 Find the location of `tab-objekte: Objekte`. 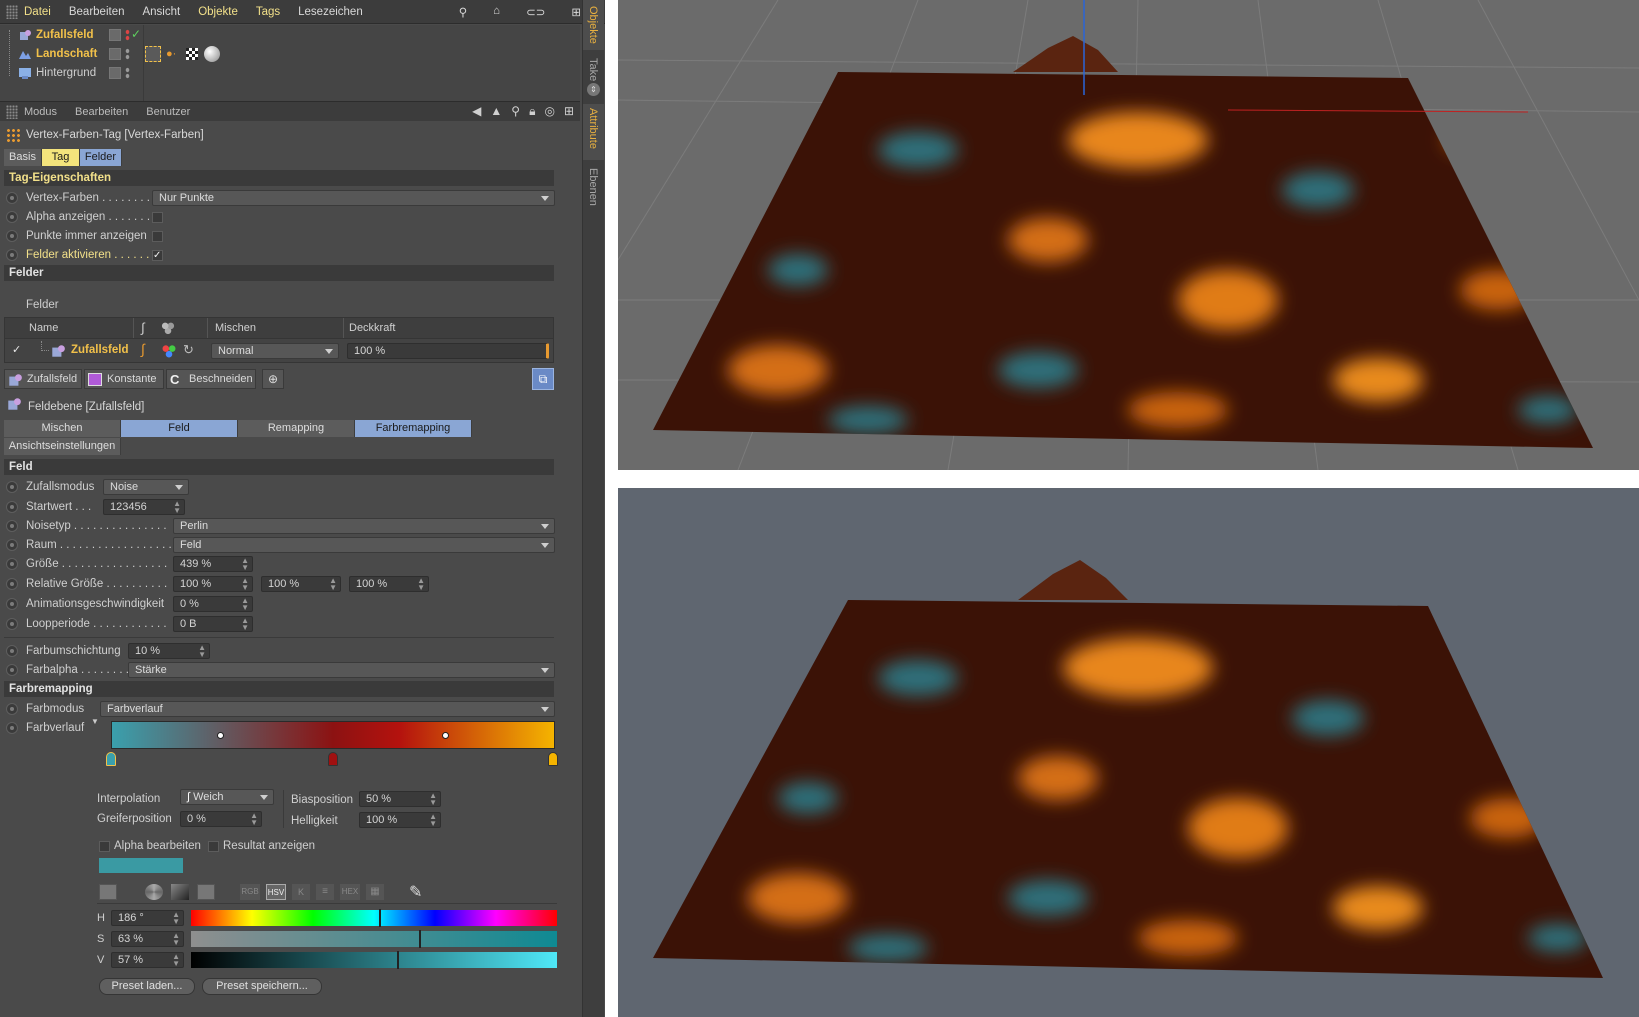

tab-objekte: Objekte is located at coordinates (593, 25).